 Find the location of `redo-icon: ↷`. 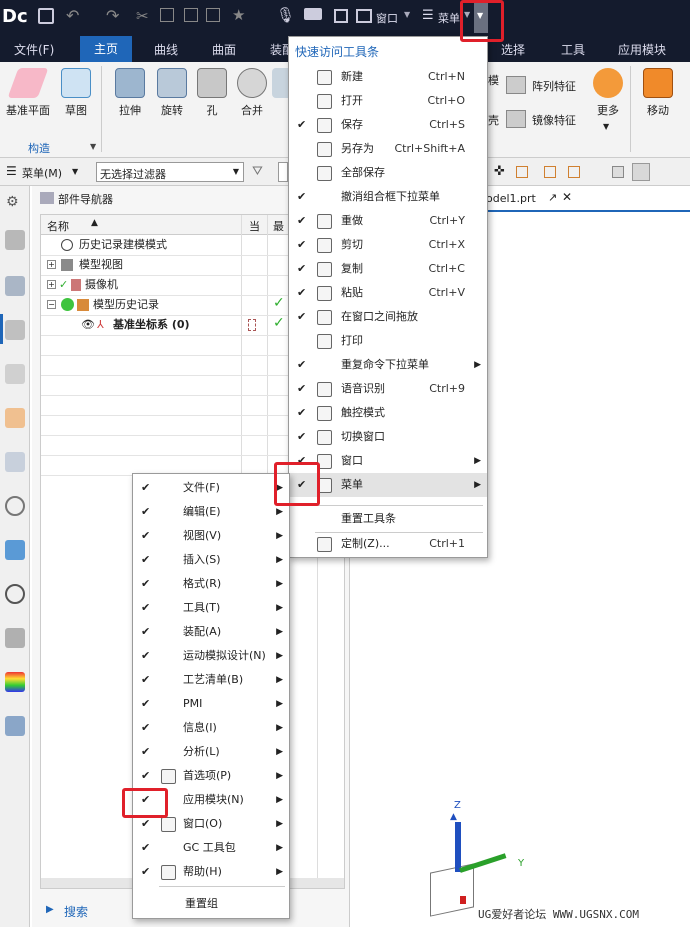

redo-icon: ↷ is located at coordinates (112, 15).